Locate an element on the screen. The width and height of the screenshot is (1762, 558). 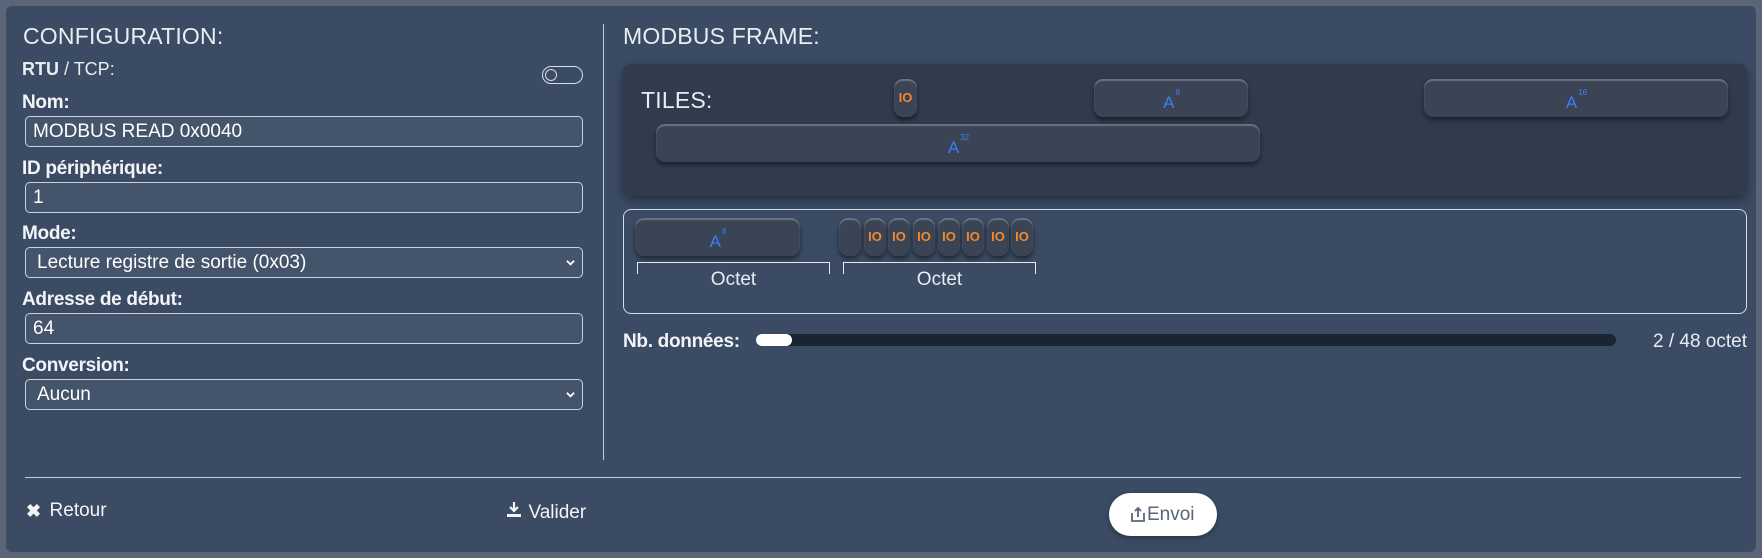
configuration-title: CONFIGURATION: is located at coordinates (123, 36).